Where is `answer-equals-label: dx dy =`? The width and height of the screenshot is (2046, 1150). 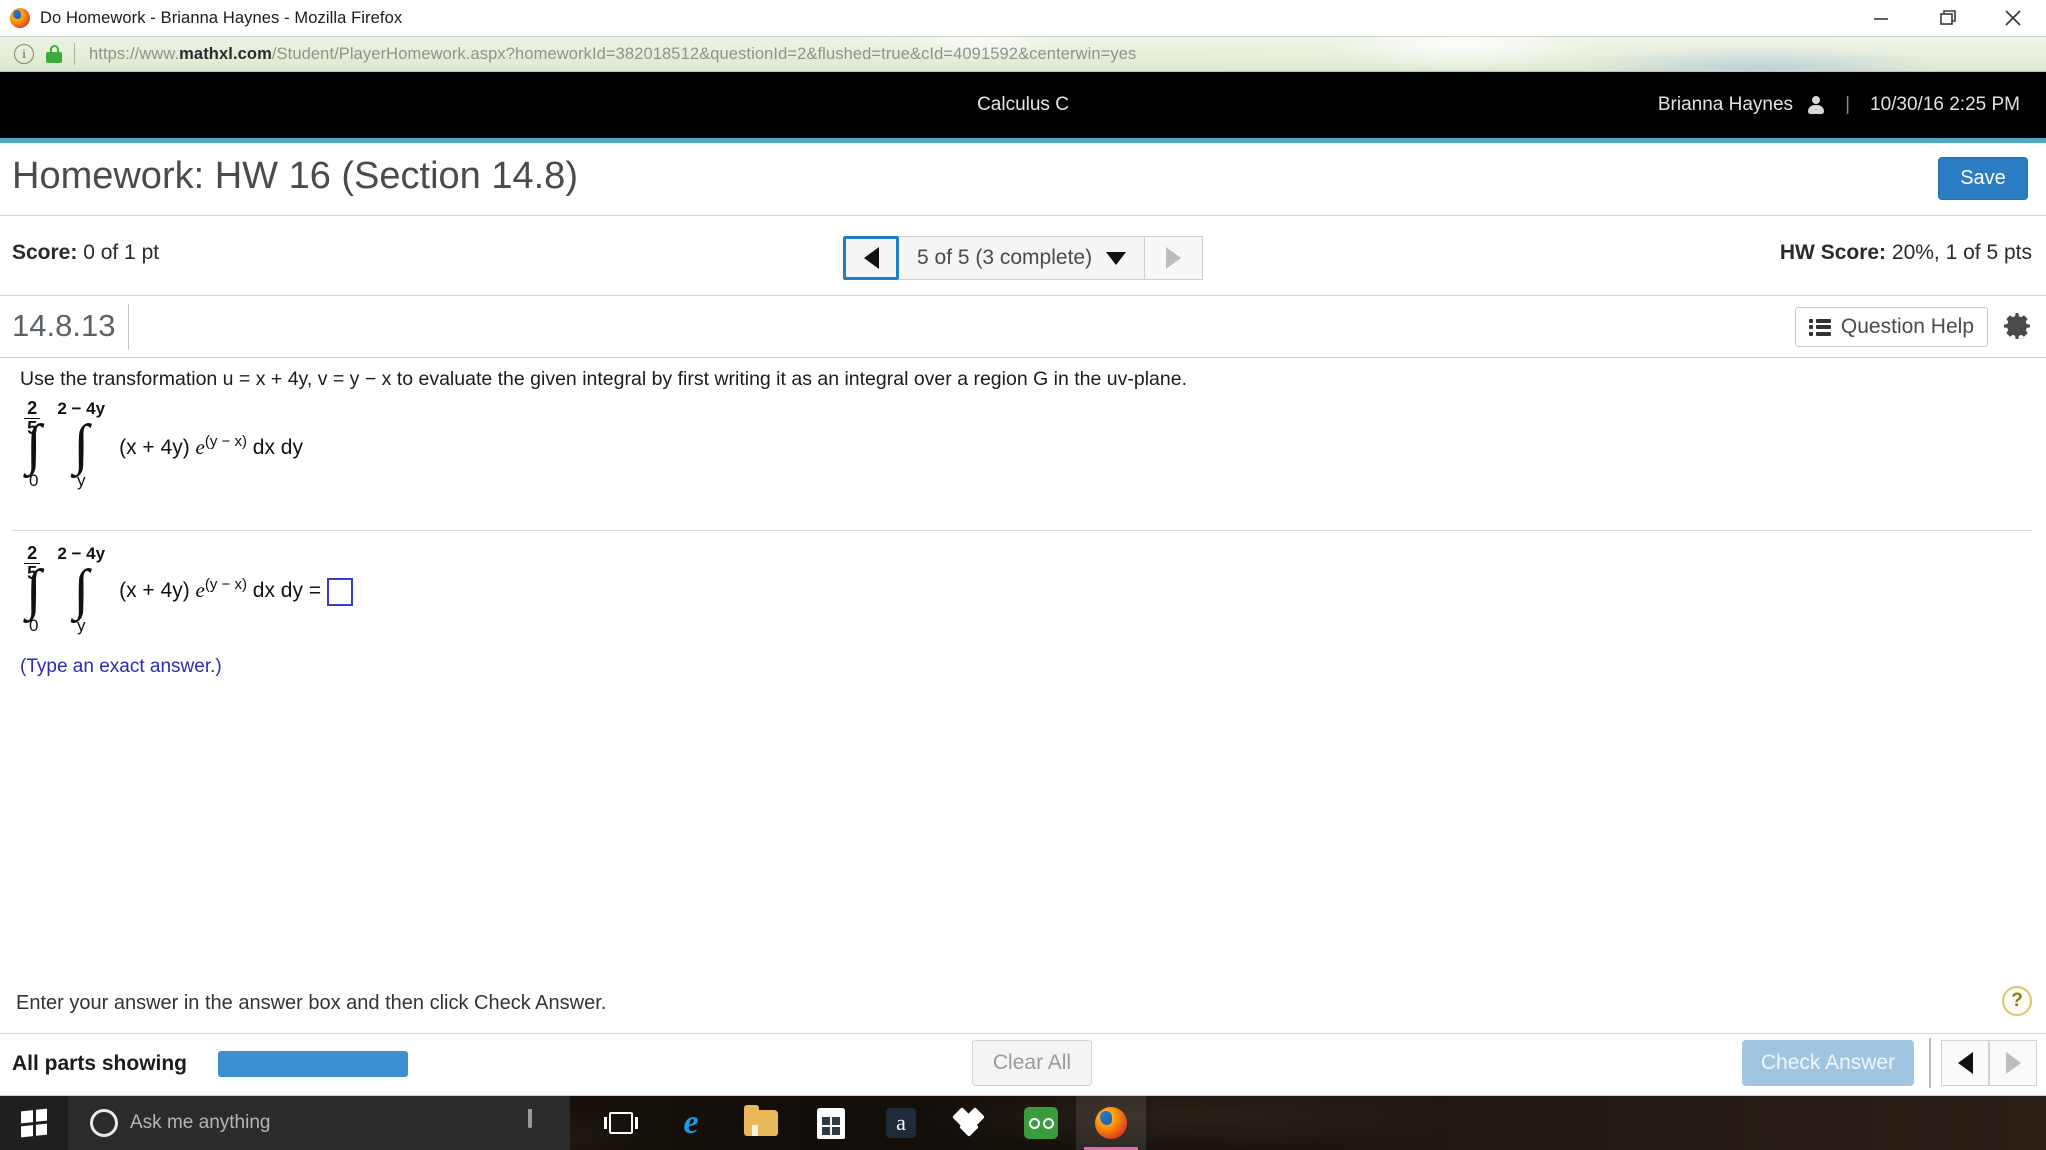 answer-equals-label: dx dy = is located at coordinates (284, 591).